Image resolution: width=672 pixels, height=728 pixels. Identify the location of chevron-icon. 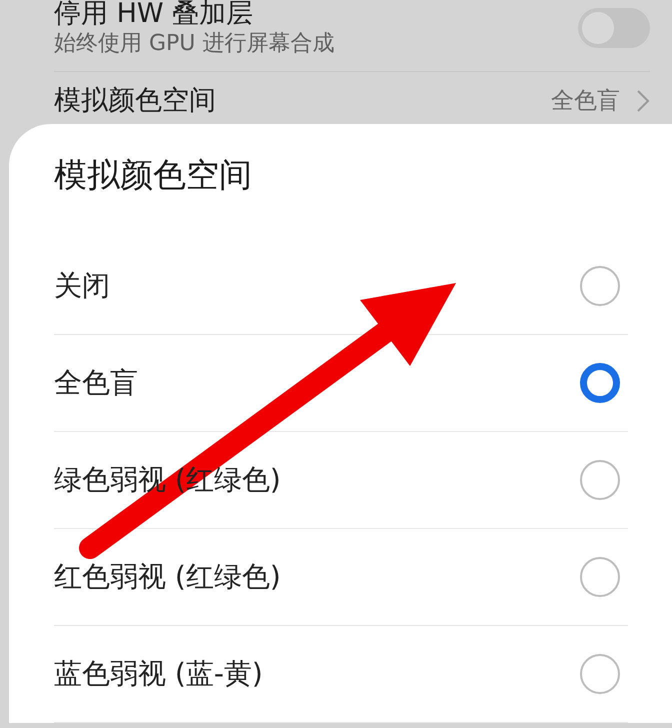
(643, 101).